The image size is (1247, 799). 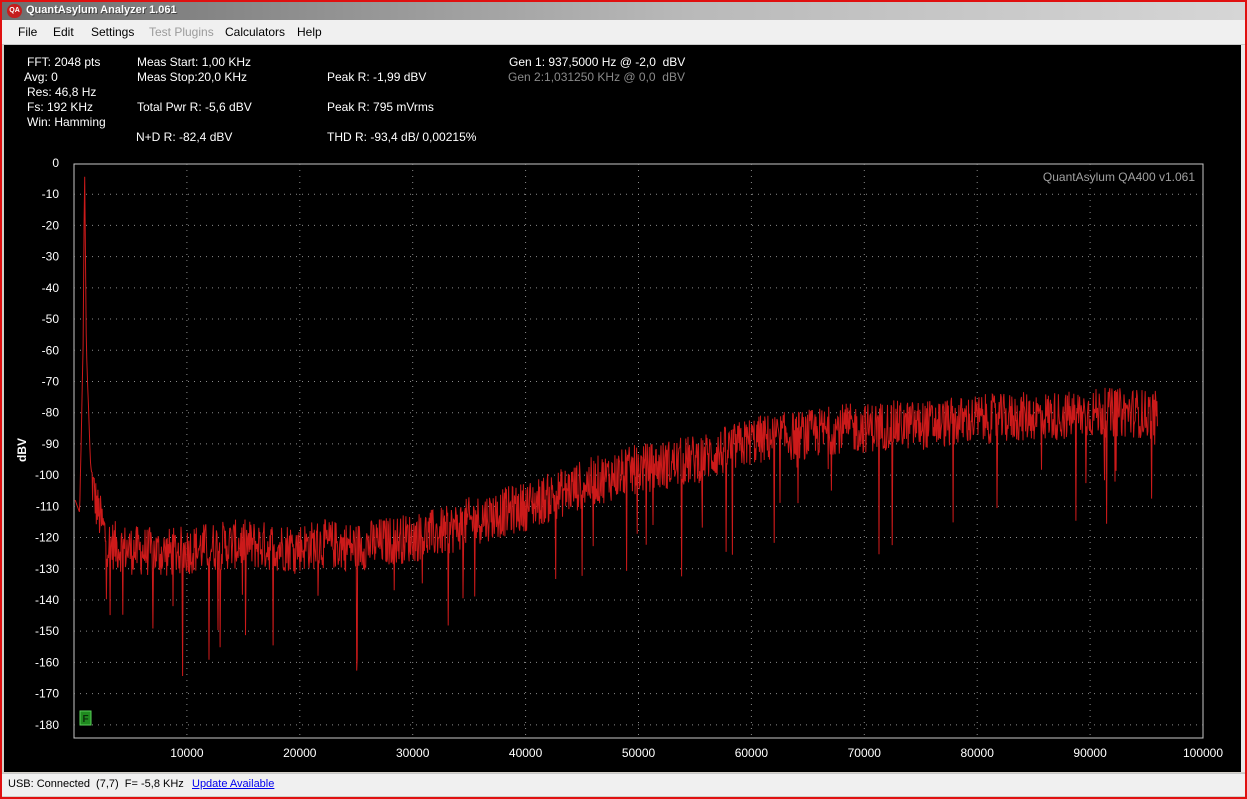 What do you see at coordinates (51, 413) in the screenshot?
I see `y-tick-label: -80` at bounding box center [51, 413].